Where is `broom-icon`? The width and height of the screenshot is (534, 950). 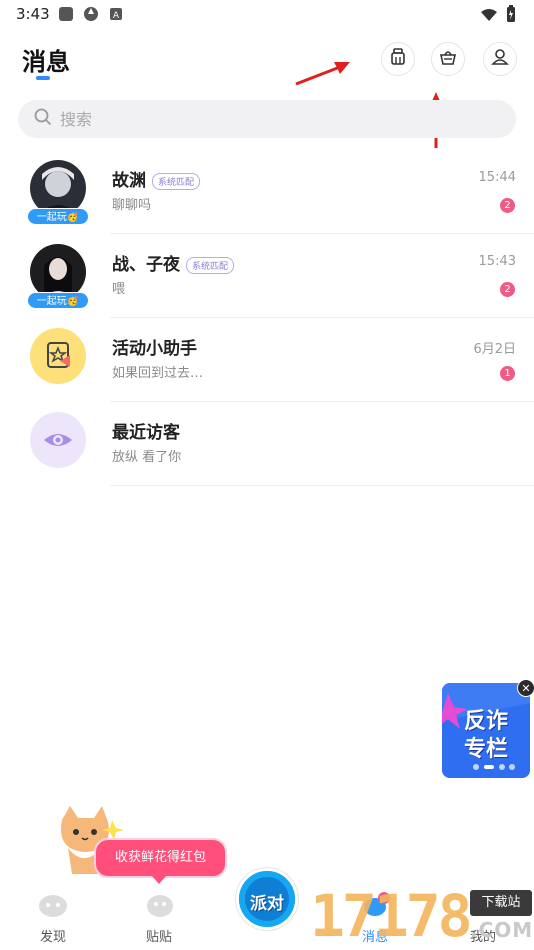 broom-icon is located at coordinates (398, 59).